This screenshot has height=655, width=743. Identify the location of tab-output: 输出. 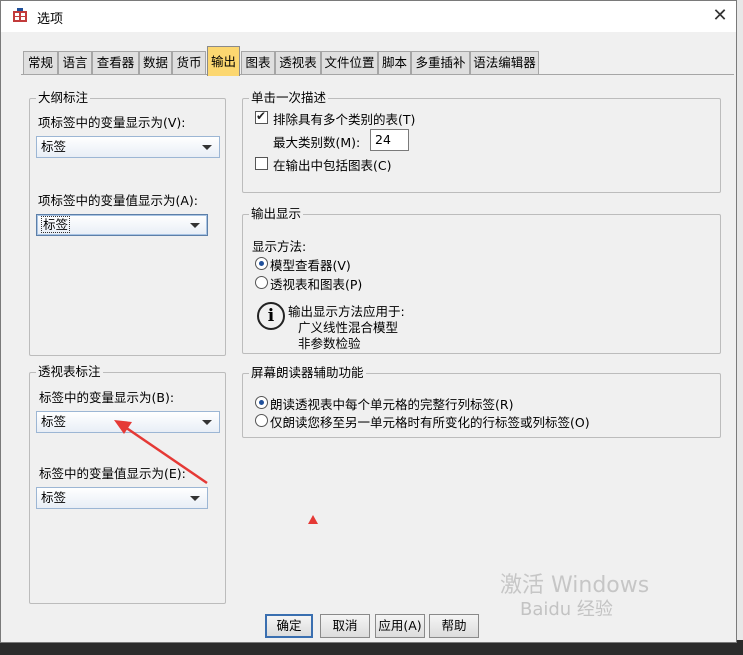
(223, 61).